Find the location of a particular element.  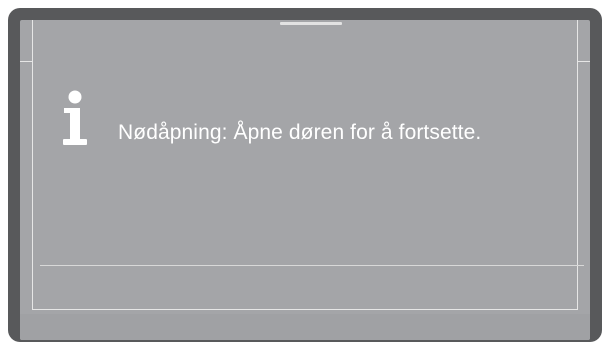

frame-line-right is located at coordinates (577, 165).